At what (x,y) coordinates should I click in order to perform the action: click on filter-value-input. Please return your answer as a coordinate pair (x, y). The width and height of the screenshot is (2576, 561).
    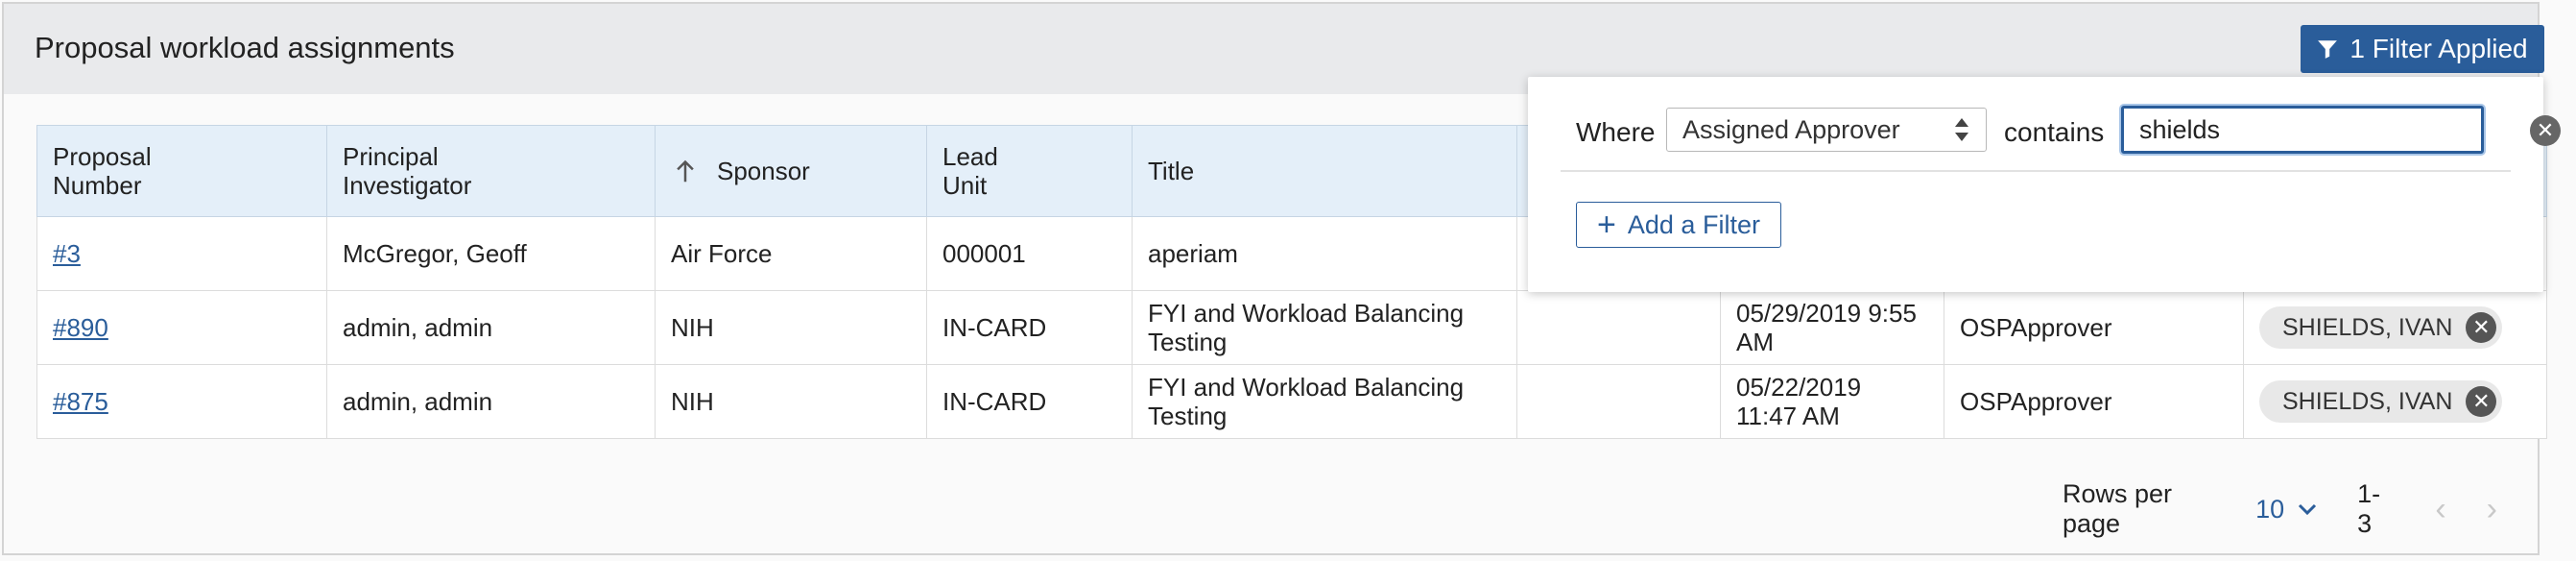
    Looking at the image, I should click on (2302, 130).